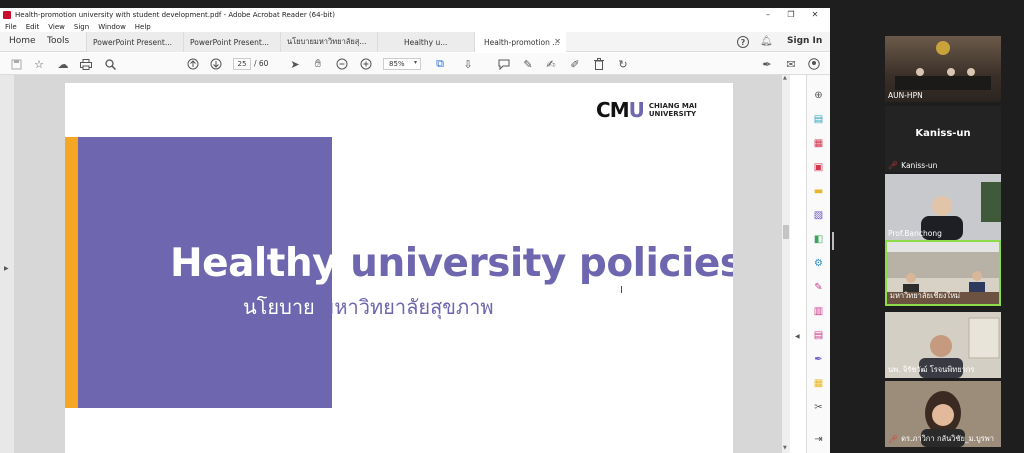 The width and height of the screenshot is (1024, 453). What do you see at coordinates (785, 78) in the screenshot?
I see `scroll-up-icon: ▲` at bounding box center [785, 78].